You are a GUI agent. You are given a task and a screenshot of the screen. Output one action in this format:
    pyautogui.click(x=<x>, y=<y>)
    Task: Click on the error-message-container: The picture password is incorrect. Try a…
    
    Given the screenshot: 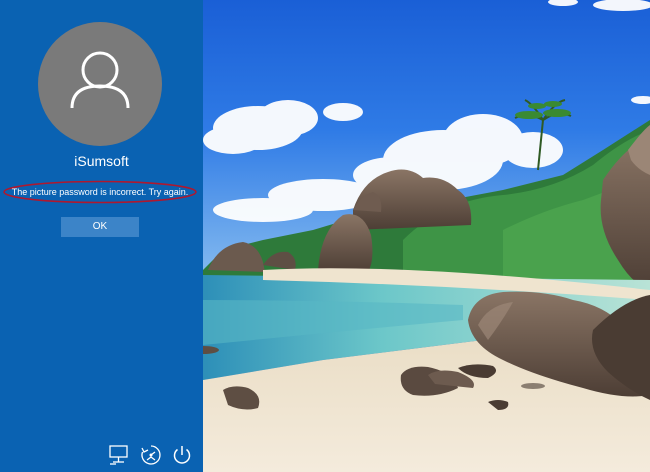 What is the action you would take?
    pyautogui.click(x=100, y=192)
    